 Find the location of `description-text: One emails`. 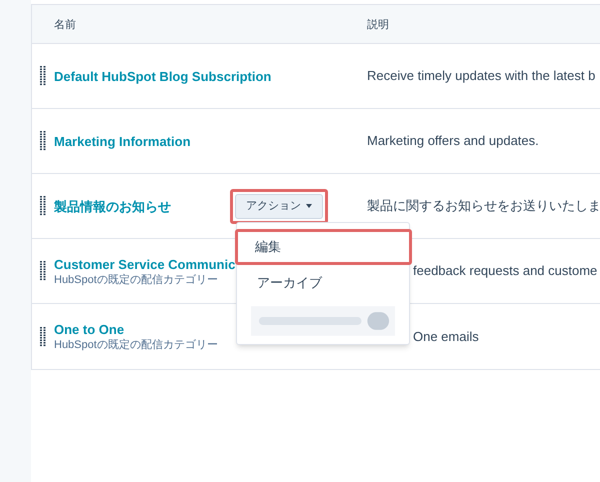

description-text: One emails is located at coordinates (446, 337).